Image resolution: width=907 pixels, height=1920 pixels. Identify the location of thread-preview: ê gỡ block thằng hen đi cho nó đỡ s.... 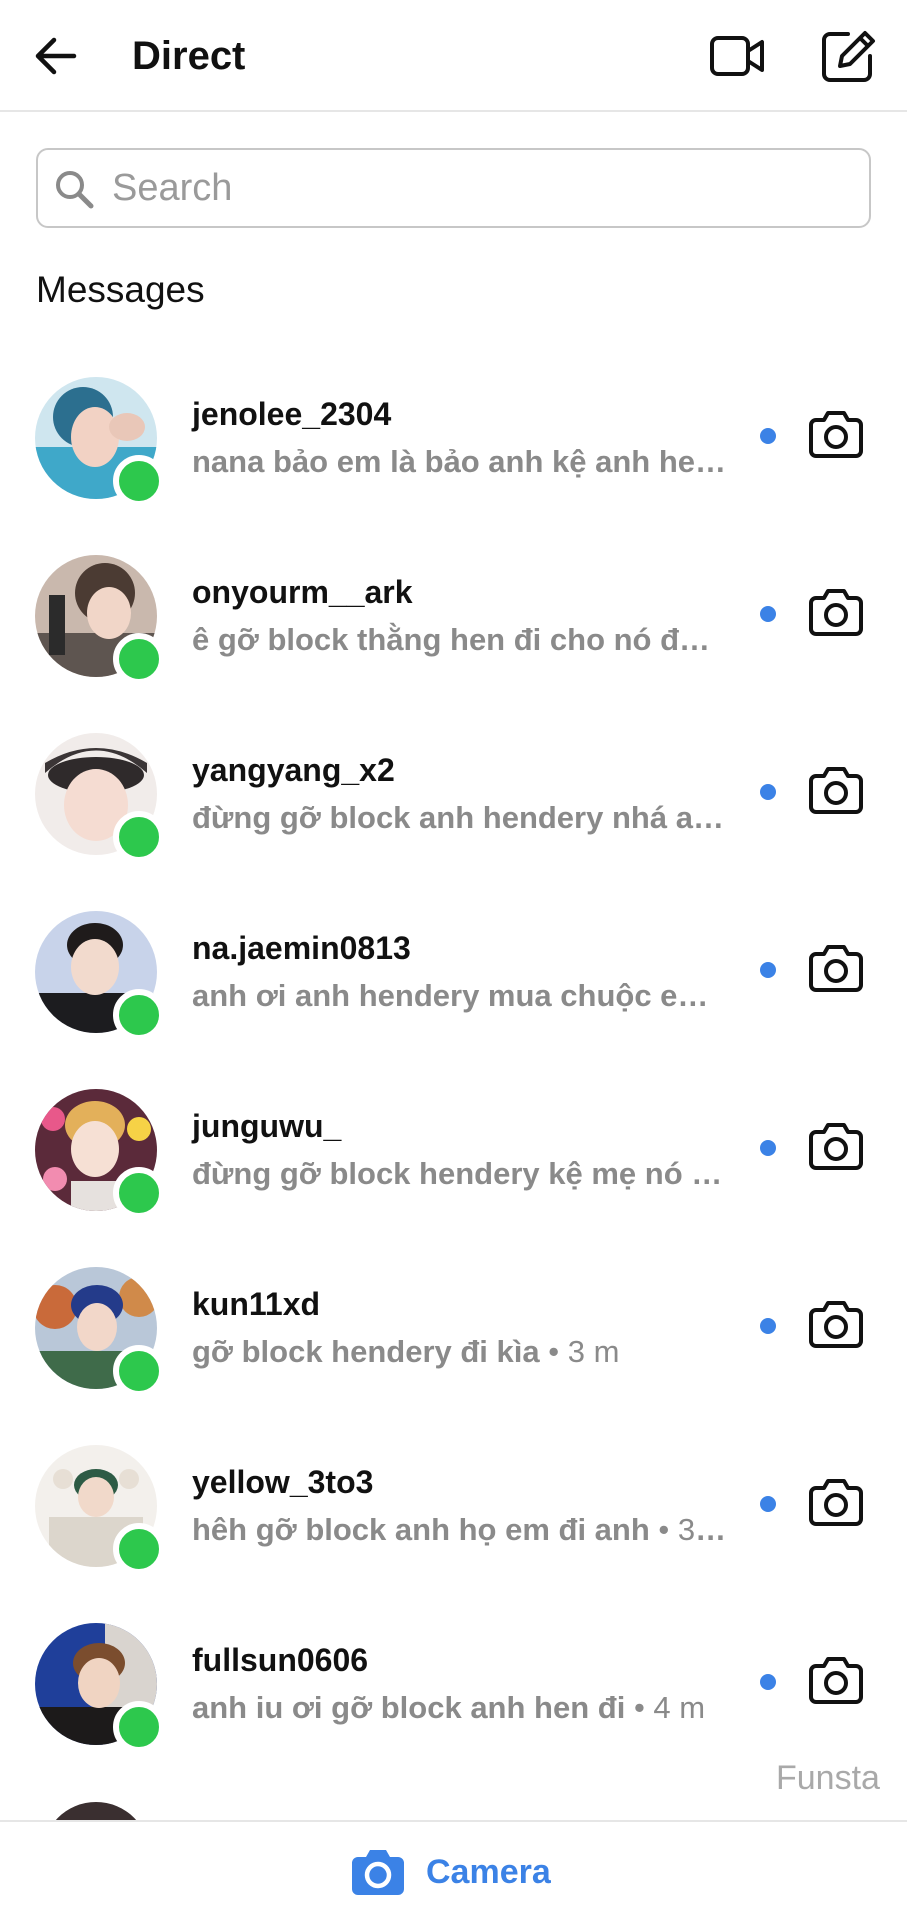
(460, 639).